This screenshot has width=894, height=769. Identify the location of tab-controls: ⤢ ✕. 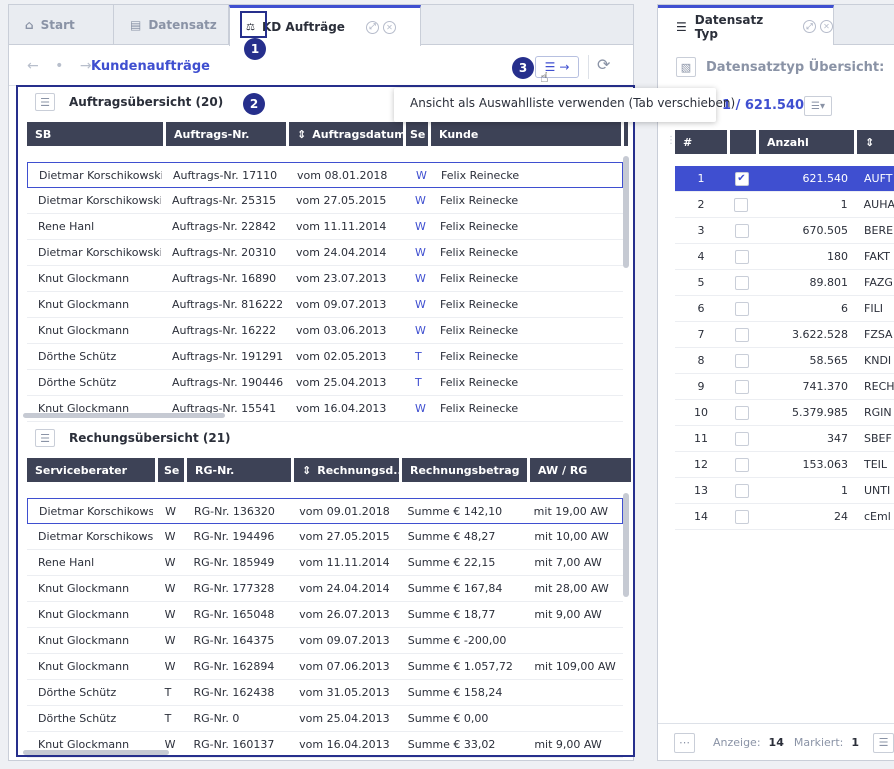
(818, 26).